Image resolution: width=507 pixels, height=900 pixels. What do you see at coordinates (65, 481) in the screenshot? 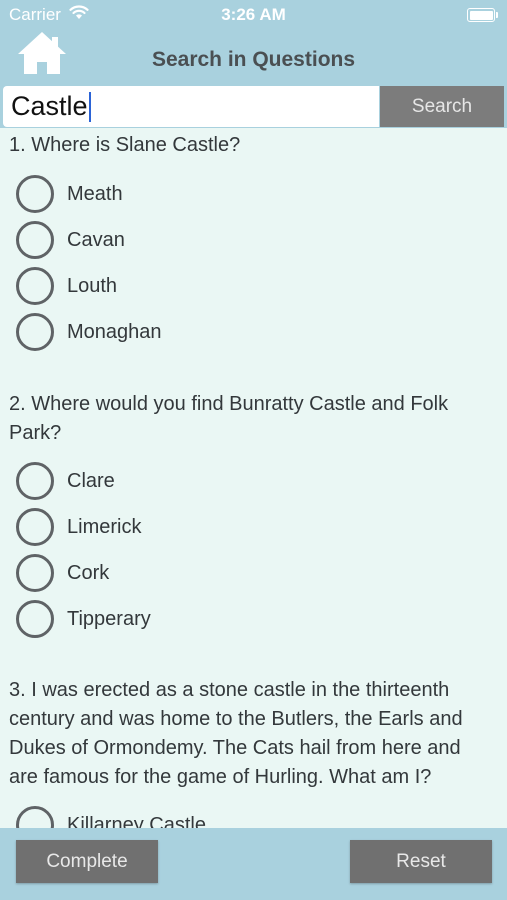
I see `answer-option: Clare` at bounding box center [65, 481].